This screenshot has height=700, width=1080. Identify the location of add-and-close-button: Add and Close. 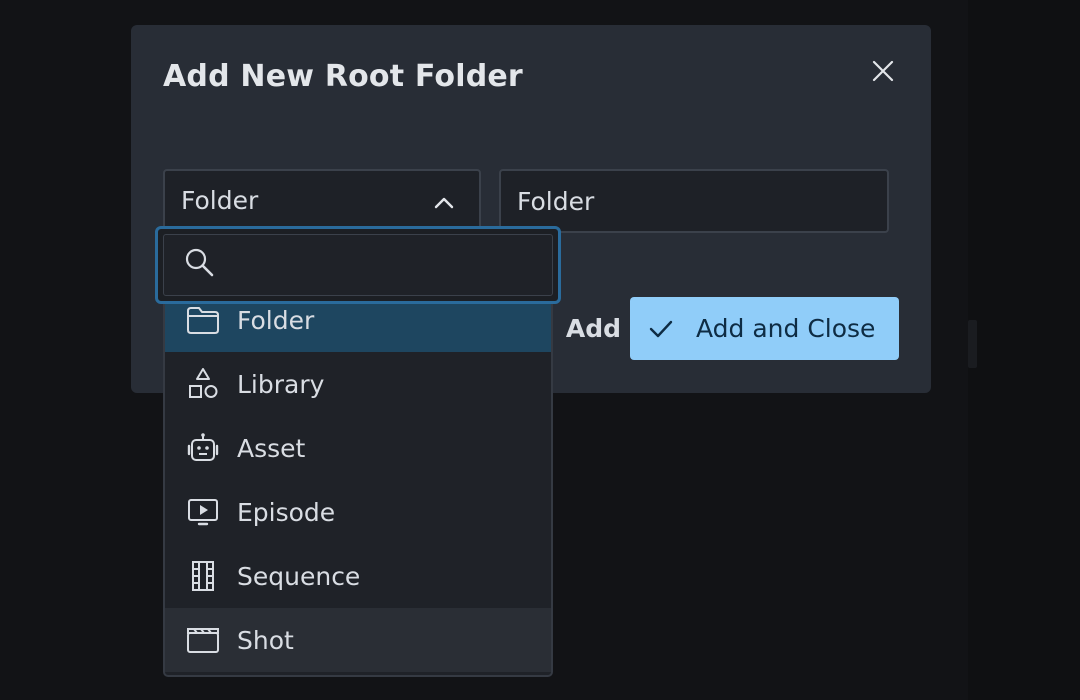
(764, 328).